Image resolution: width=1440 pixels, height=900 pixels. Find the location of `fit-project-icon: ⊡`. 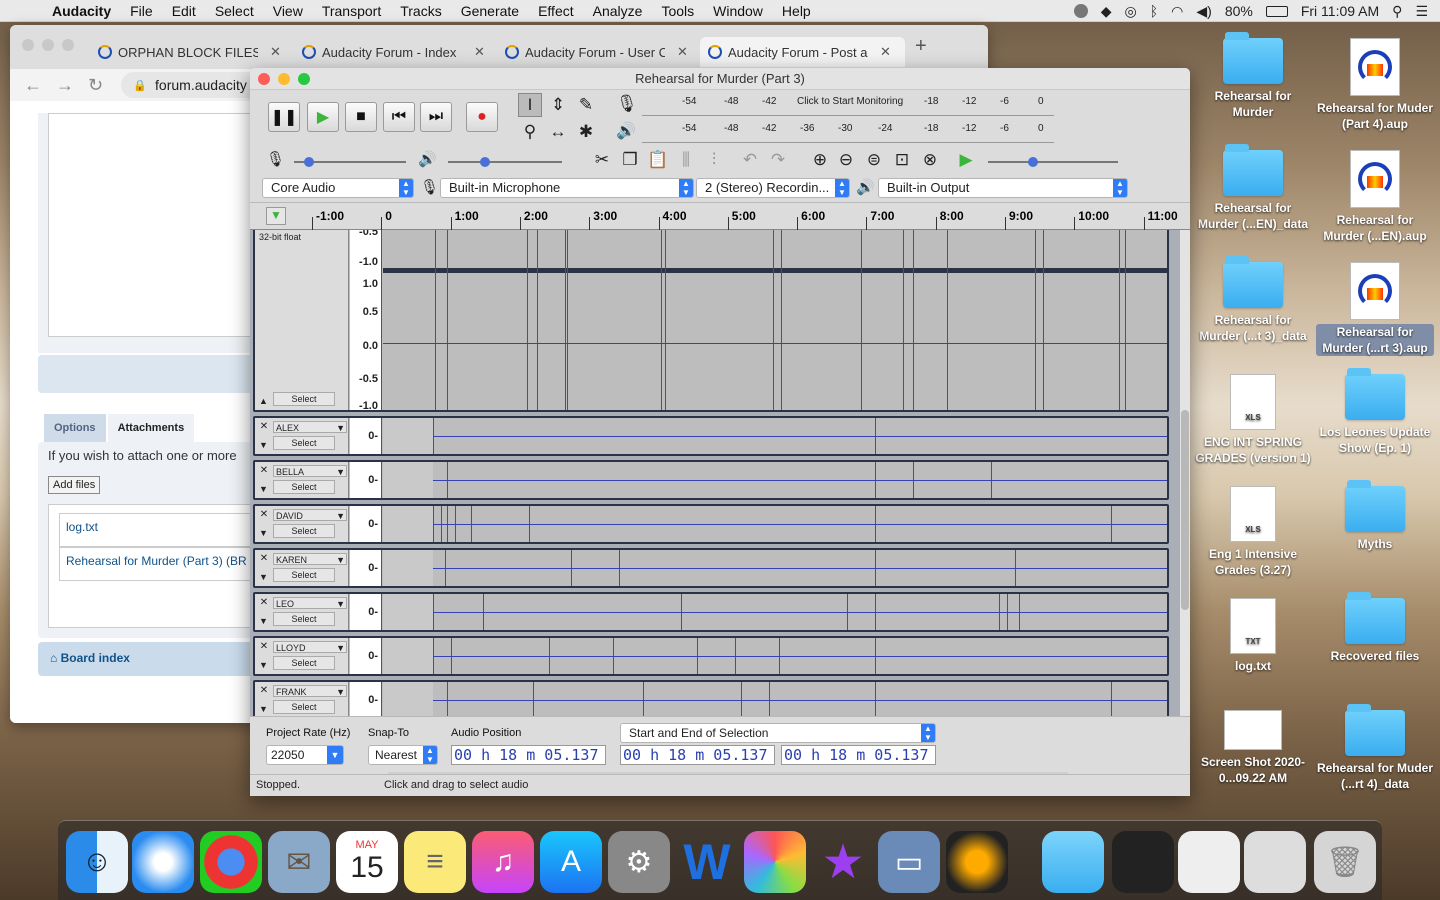

fit-project-icon: ⊡ is located at coordinates (902, 160).